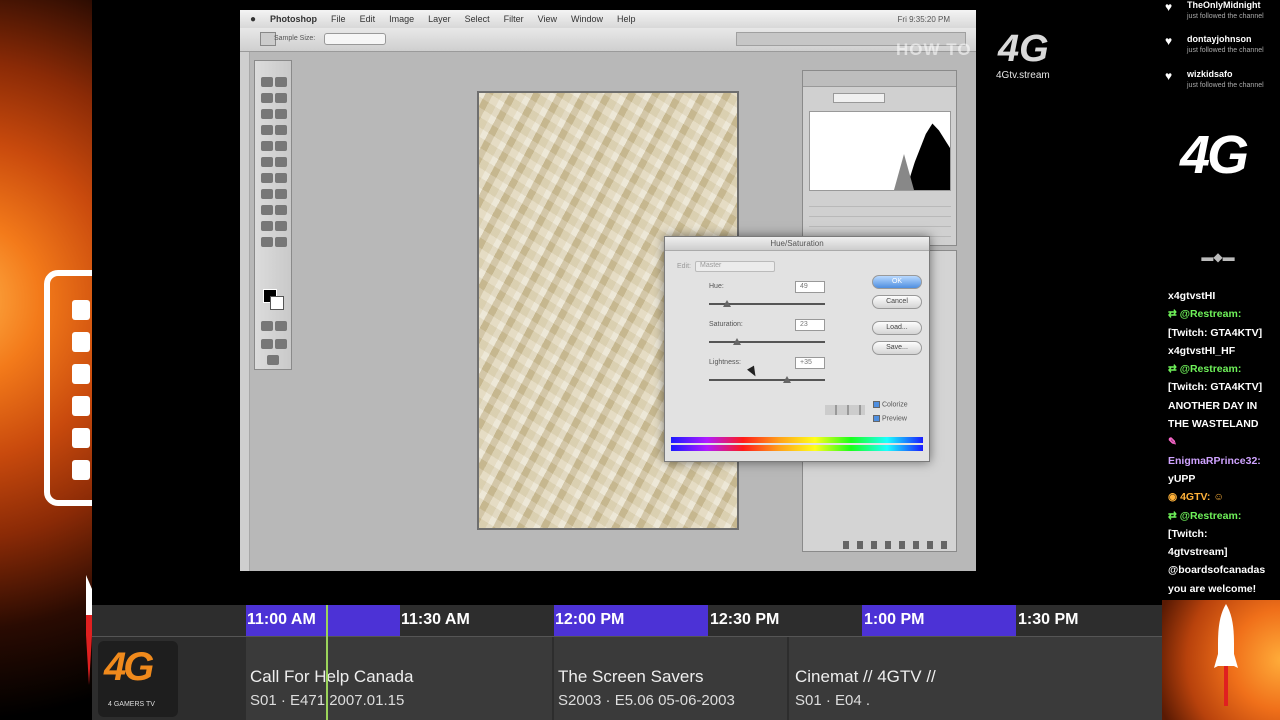  Describe the element at coordinates (897, 282) in the screenshot. I see `ok-button: OK` at that location.